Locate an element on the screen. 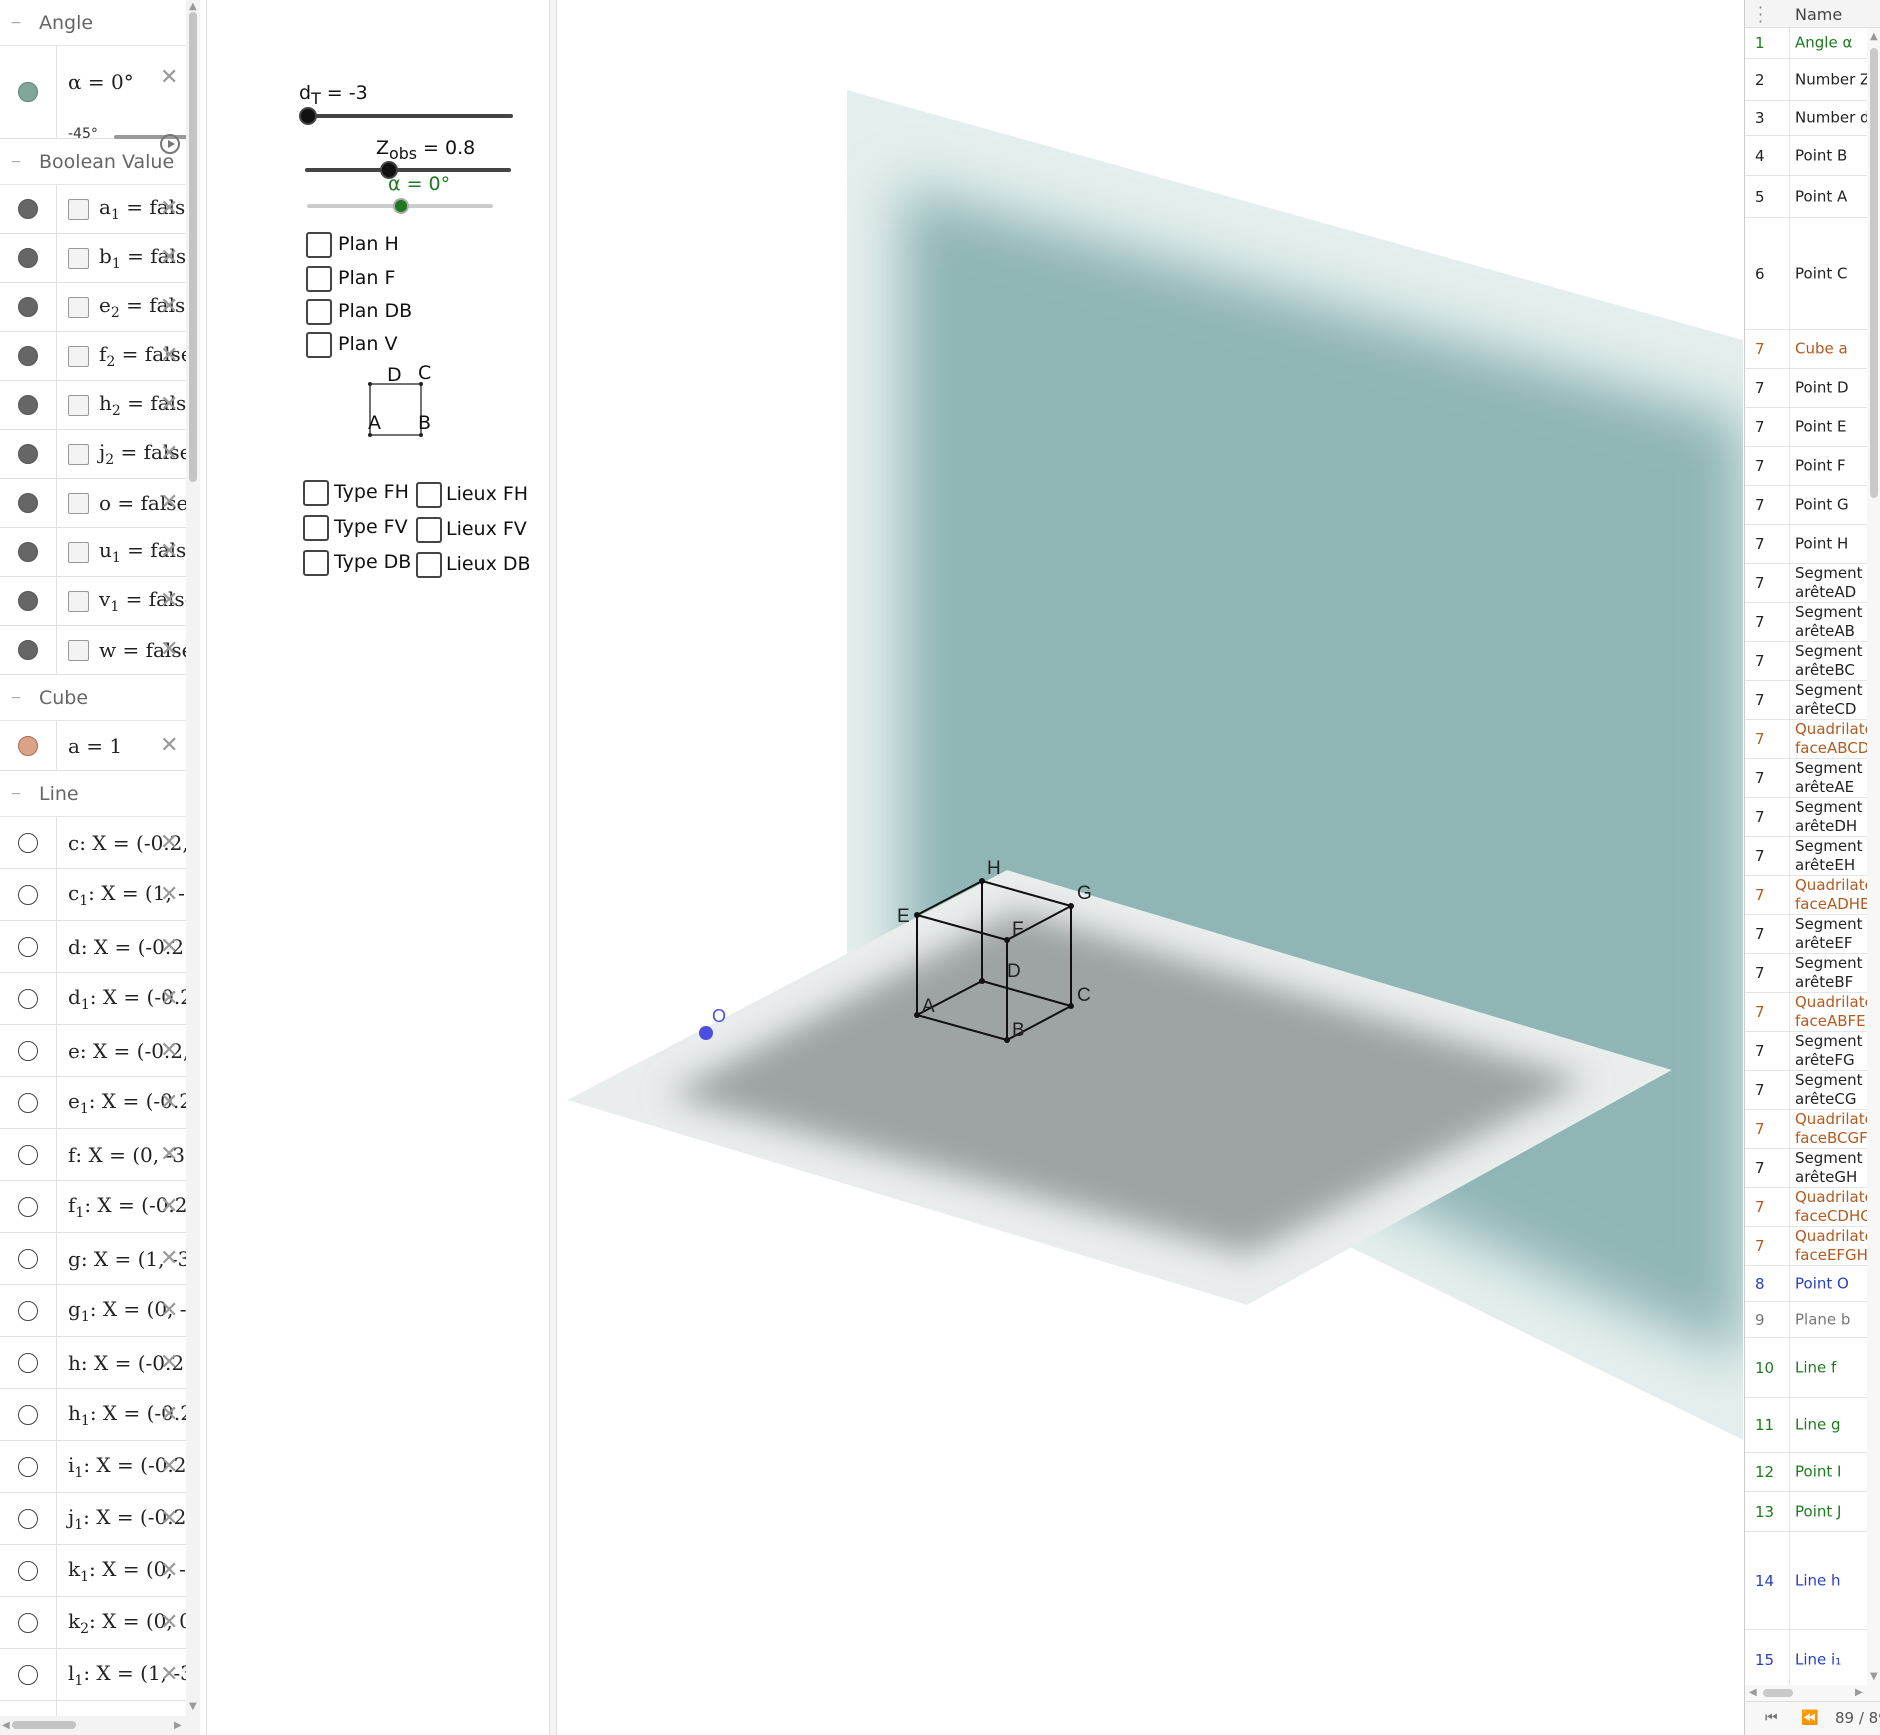  algebra-item-line: d1: X = (-0.2 ✕ is located at coordinates (93, 999).